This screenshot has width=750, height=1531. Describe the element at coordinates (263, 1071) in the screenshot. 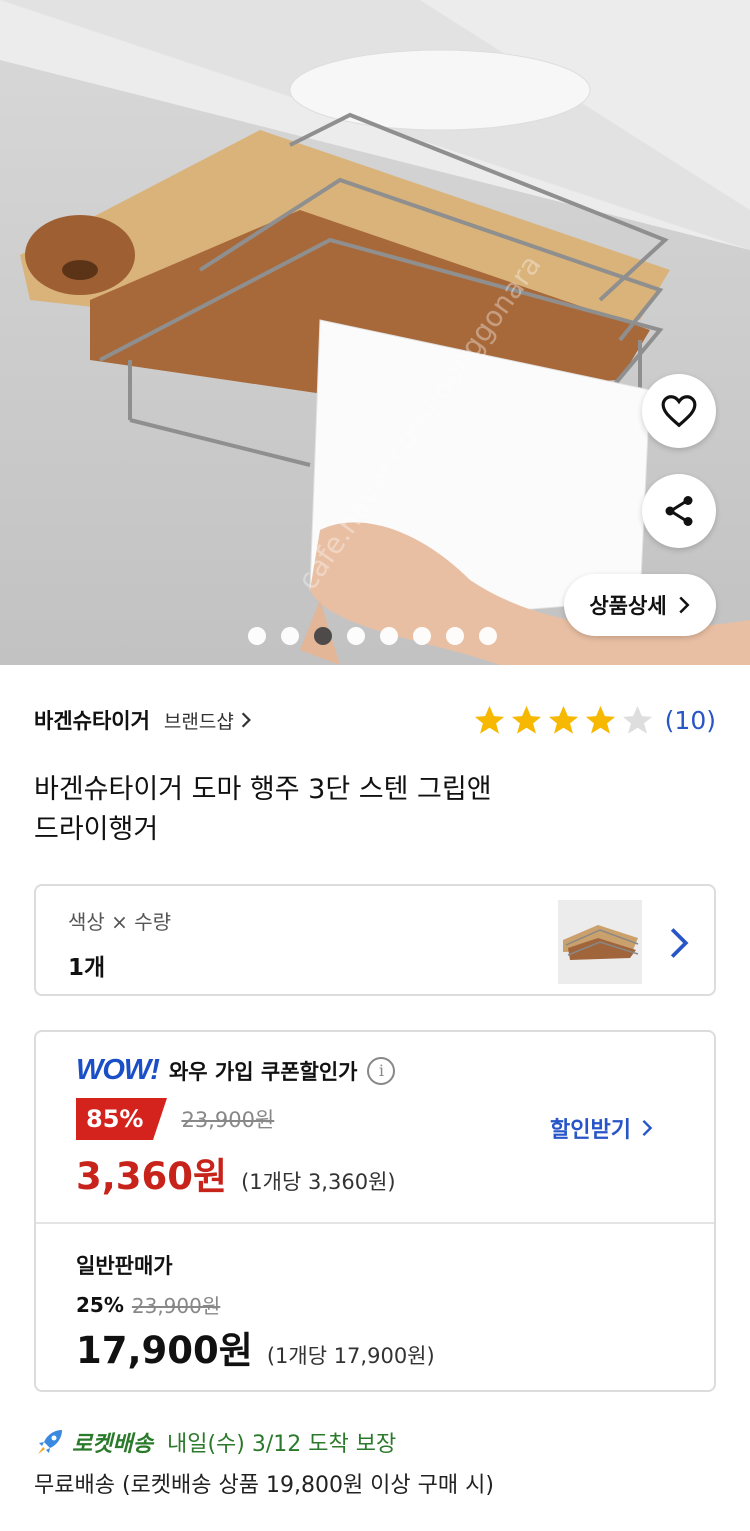

I see `wow-coupon-label: 와우 가입 쿠폰할인가` at that location.